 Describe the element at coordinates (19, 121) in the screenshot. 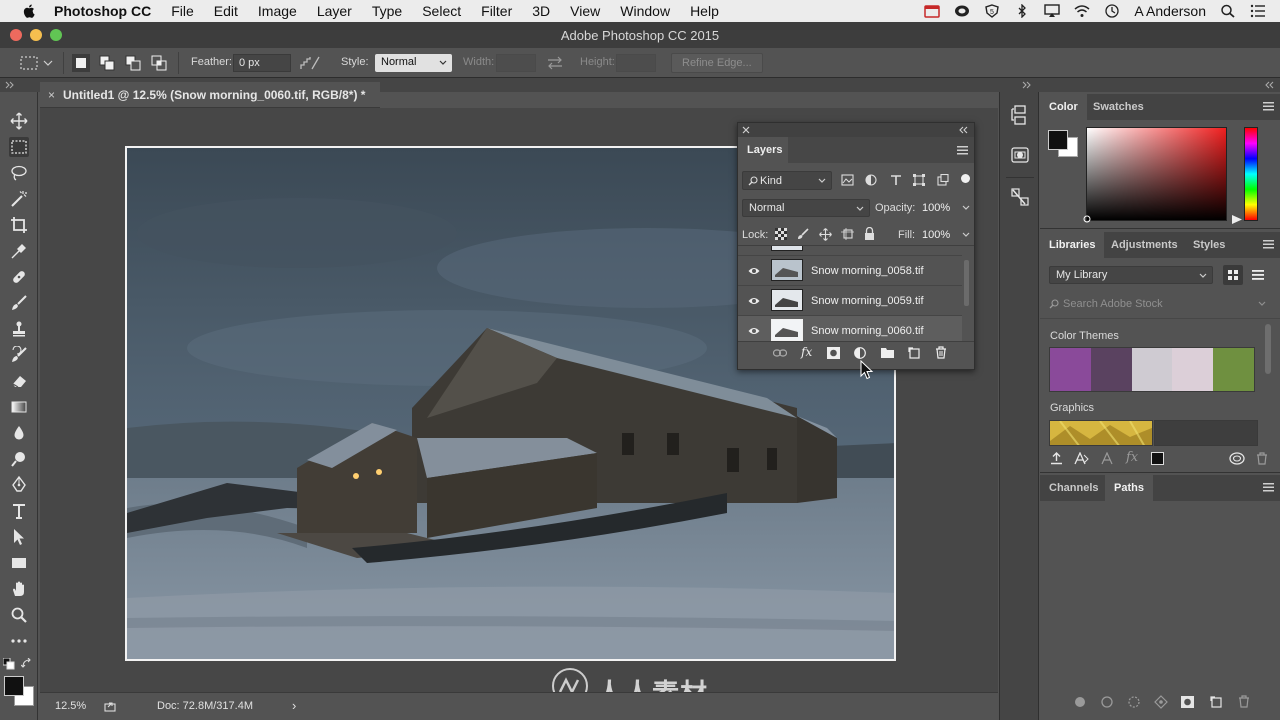

I see `move-tool` at that location.